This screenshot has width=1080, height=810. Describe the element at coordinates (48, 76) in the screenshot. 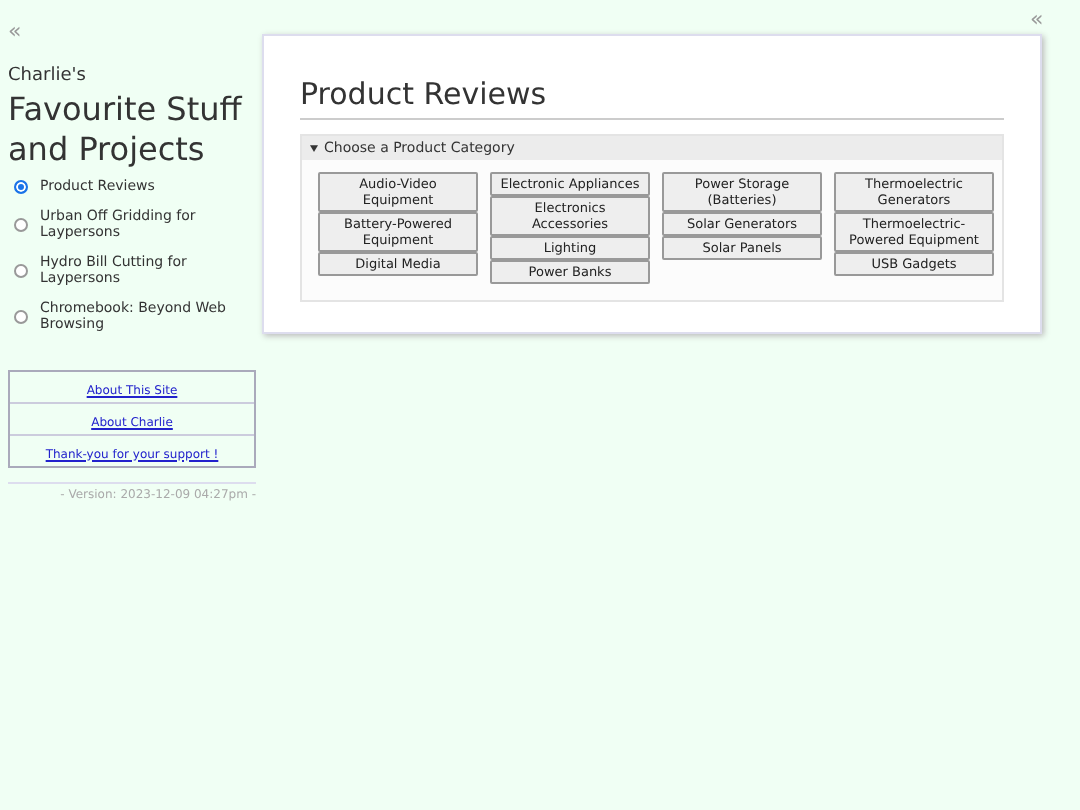

I see `site-subtitle: Charlie's` at that location.